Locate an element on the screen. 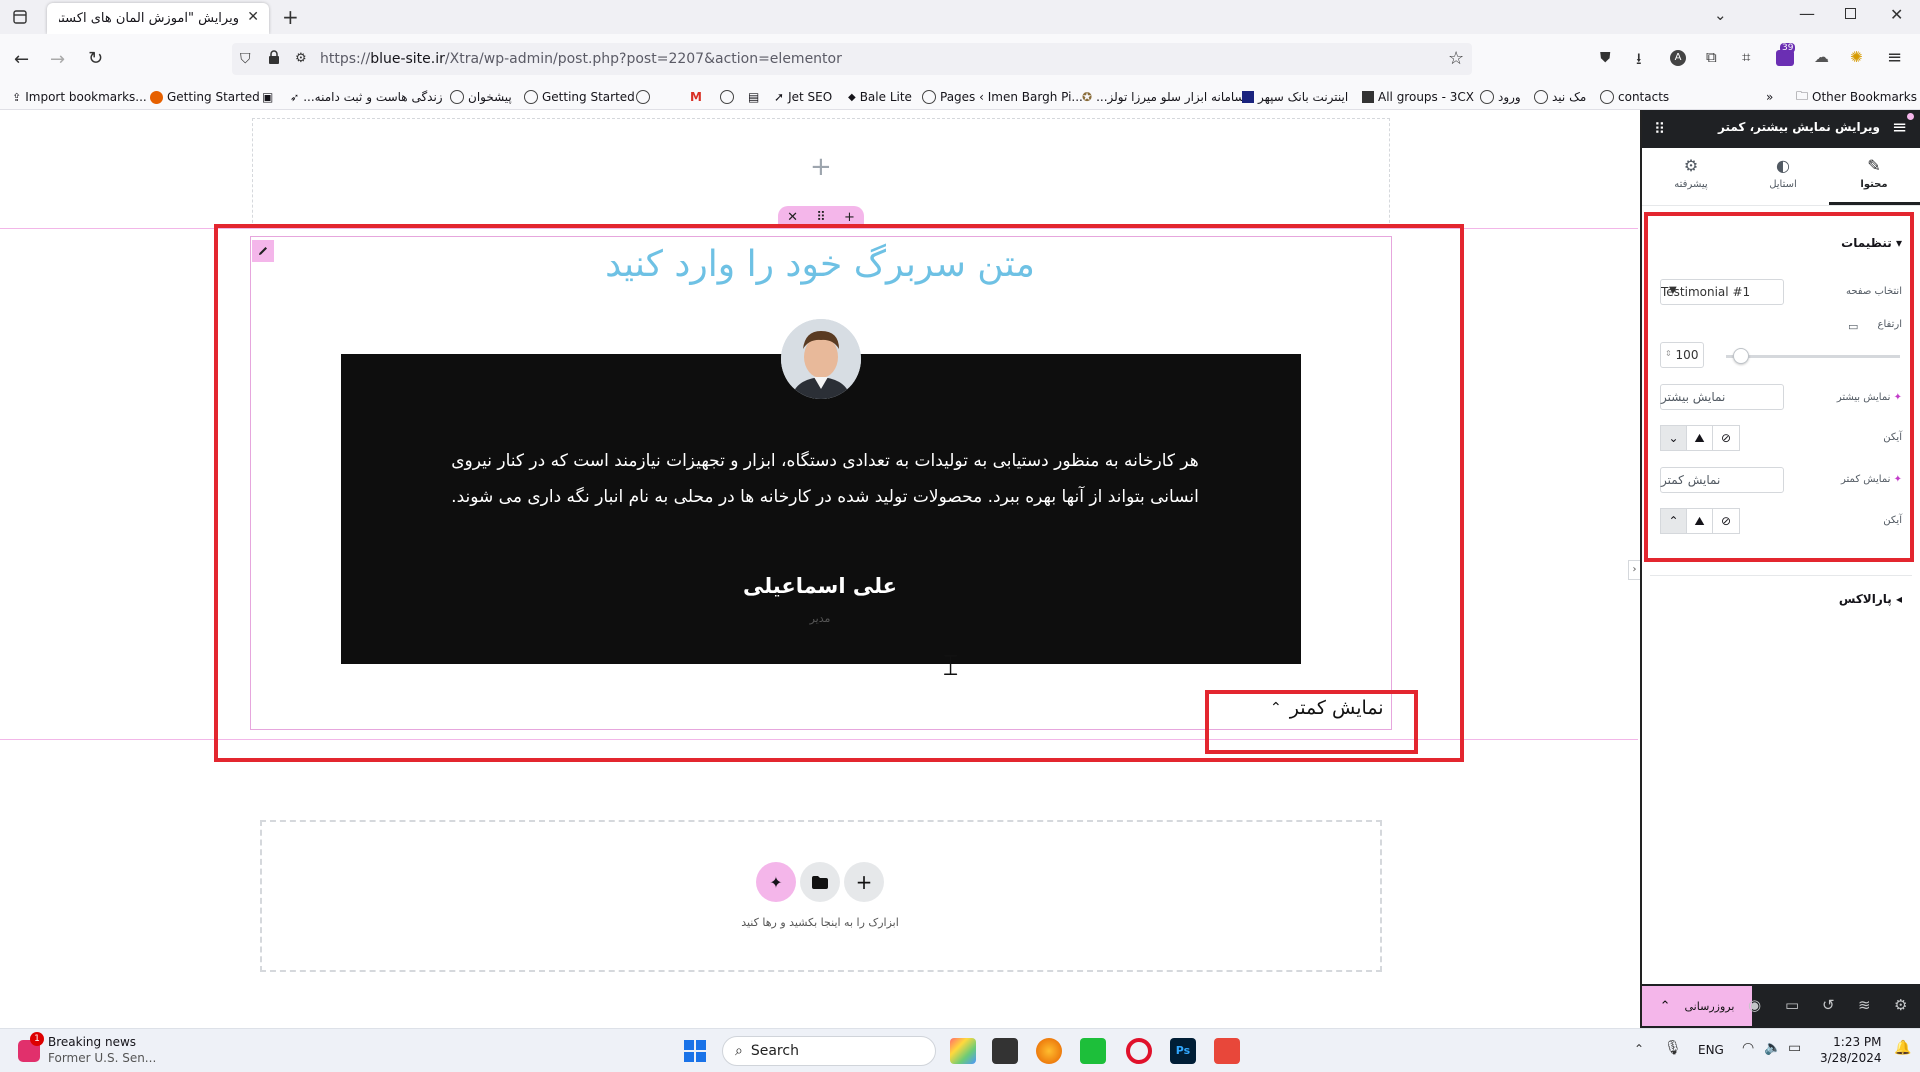 The width and height of the screenshot is (1920, 1072). bookmark-app-icon: ▤ is located at coordinates (753, 97).